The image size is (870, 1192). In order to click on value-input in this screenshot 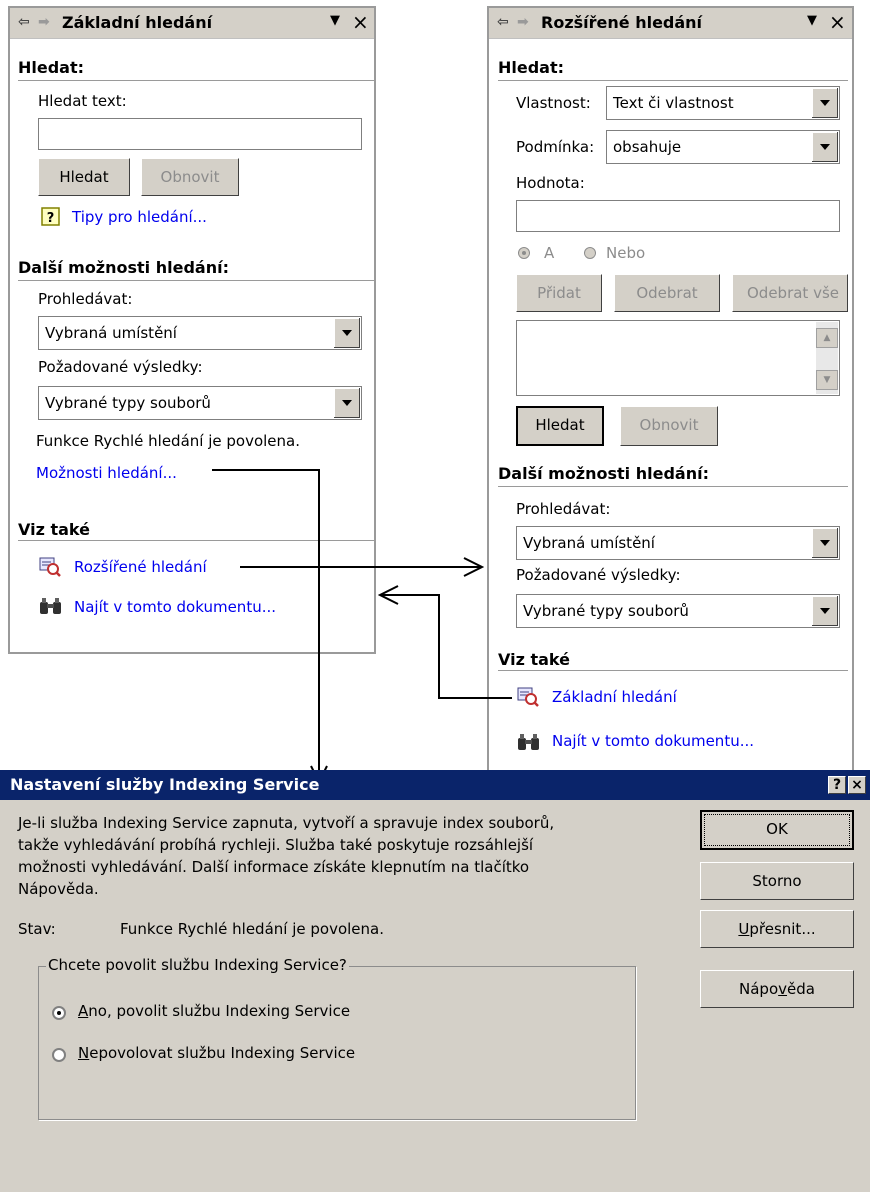, I will do `click(678, 216)`.